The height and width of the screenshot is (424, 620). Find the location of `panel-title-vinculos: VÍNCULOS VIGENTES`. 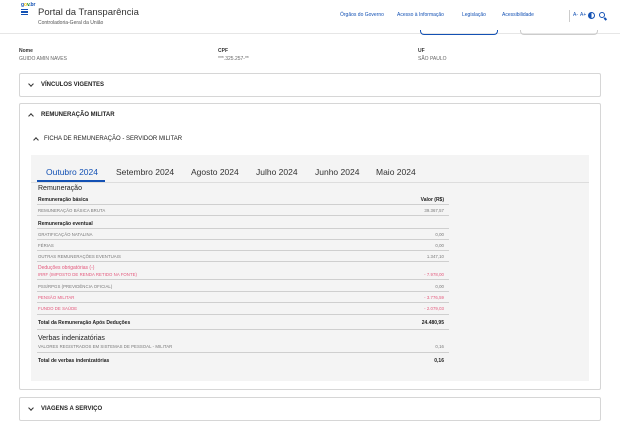

panel-title-vinculos: VÍNCULOS VIGENTES is located at coordinates (73, 85).